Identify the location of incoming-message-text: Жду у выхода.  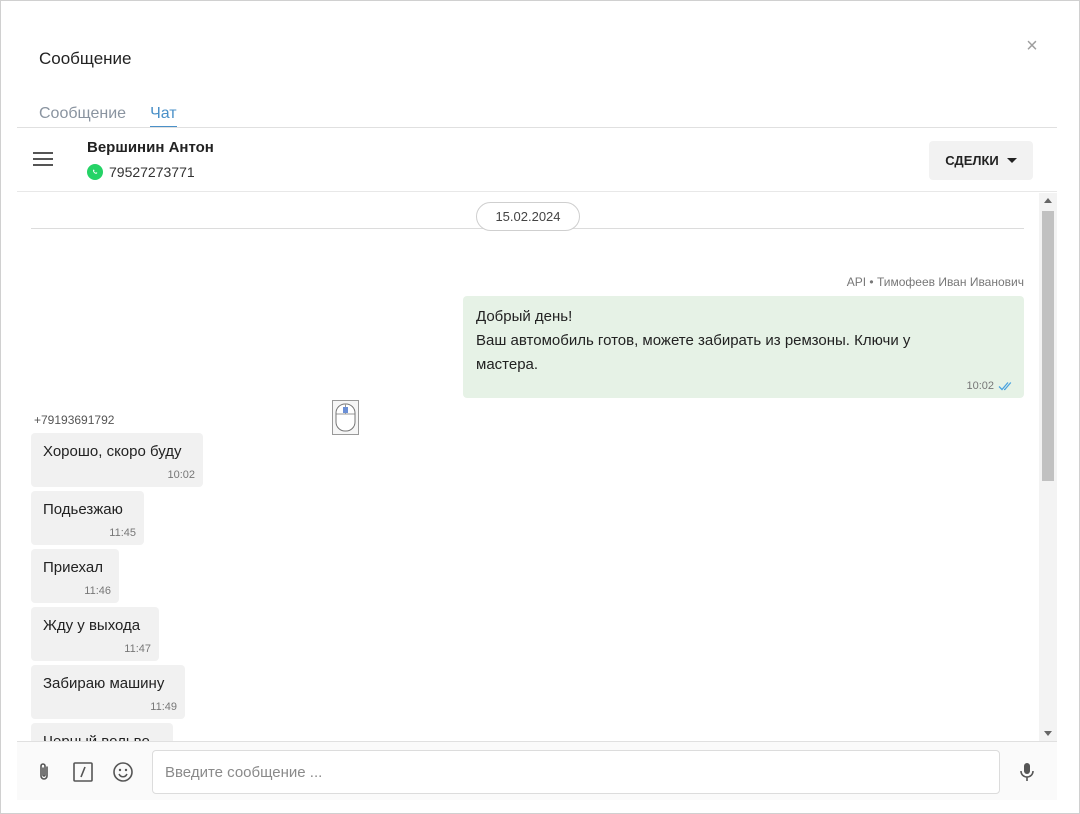
(92, 625).